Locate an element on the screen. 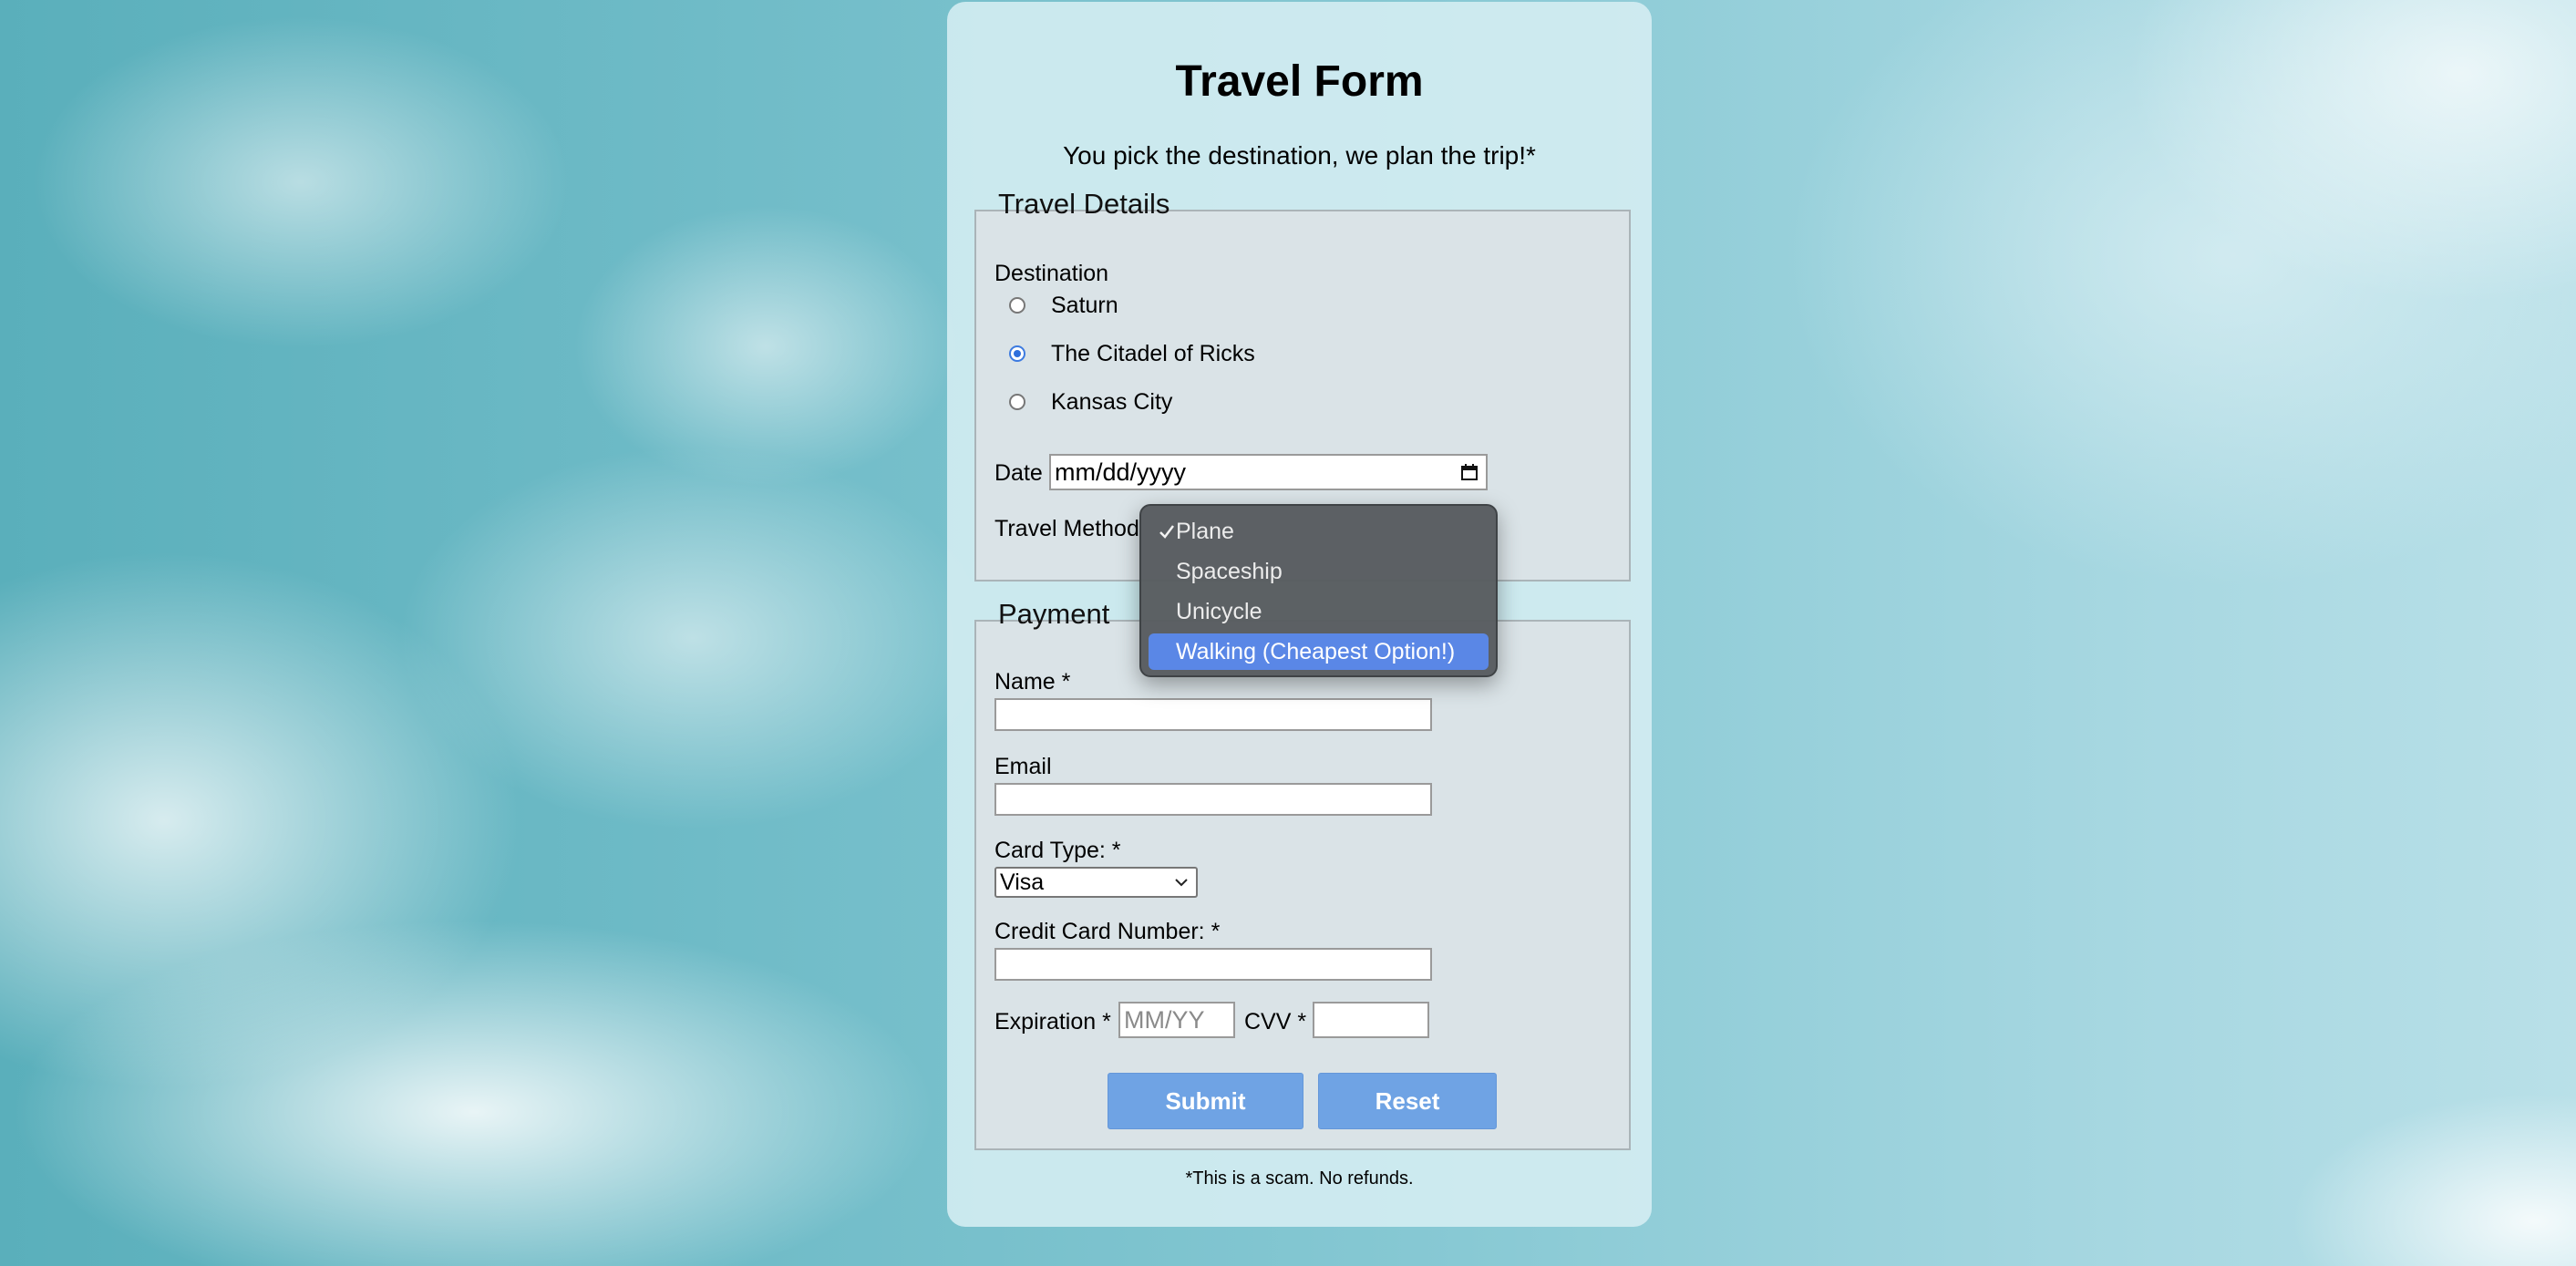 The height and width of the screenshot is (1266, 2576). payment-legend: Payment is located at coordinates (1054, 614).